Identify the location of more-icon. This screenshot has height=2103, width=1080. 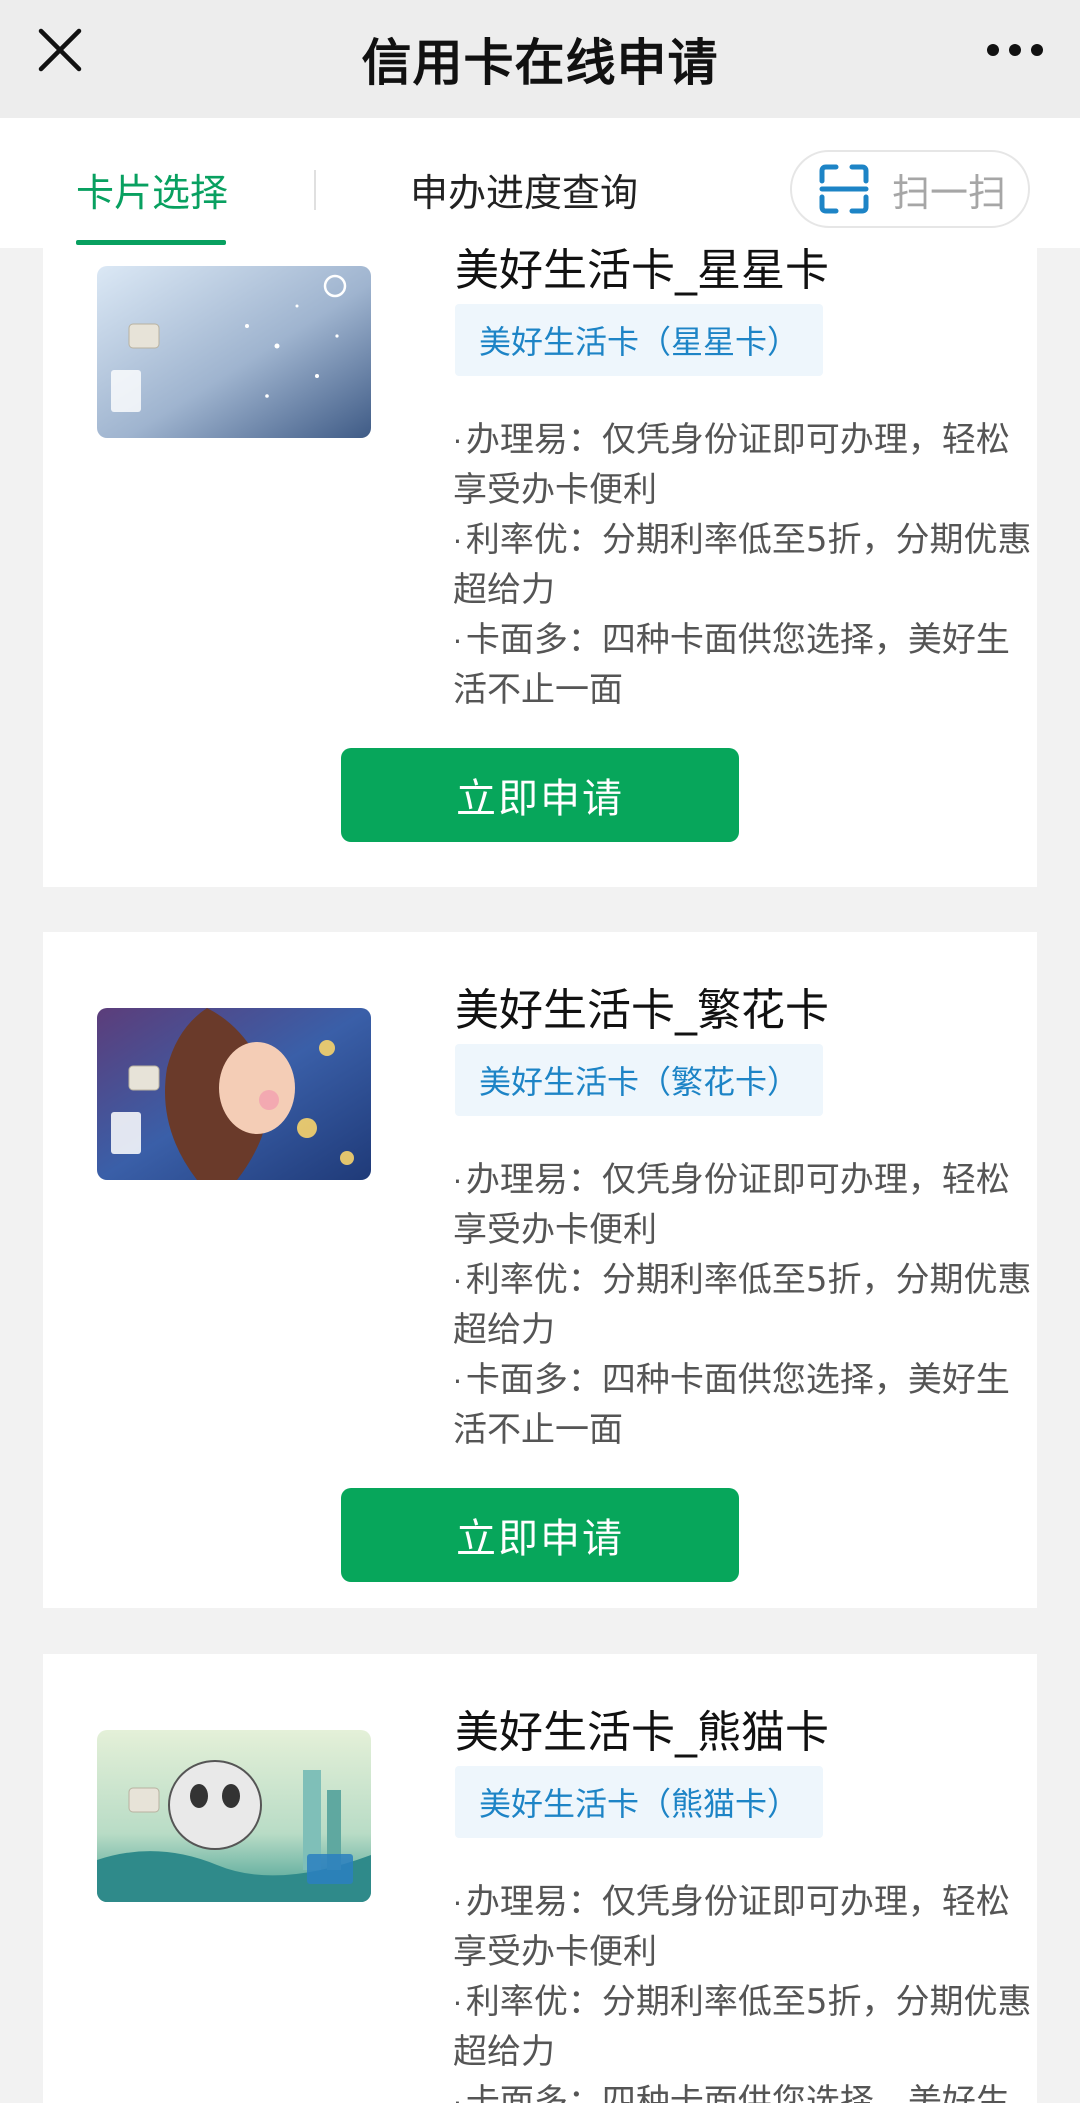
(1015, 50).